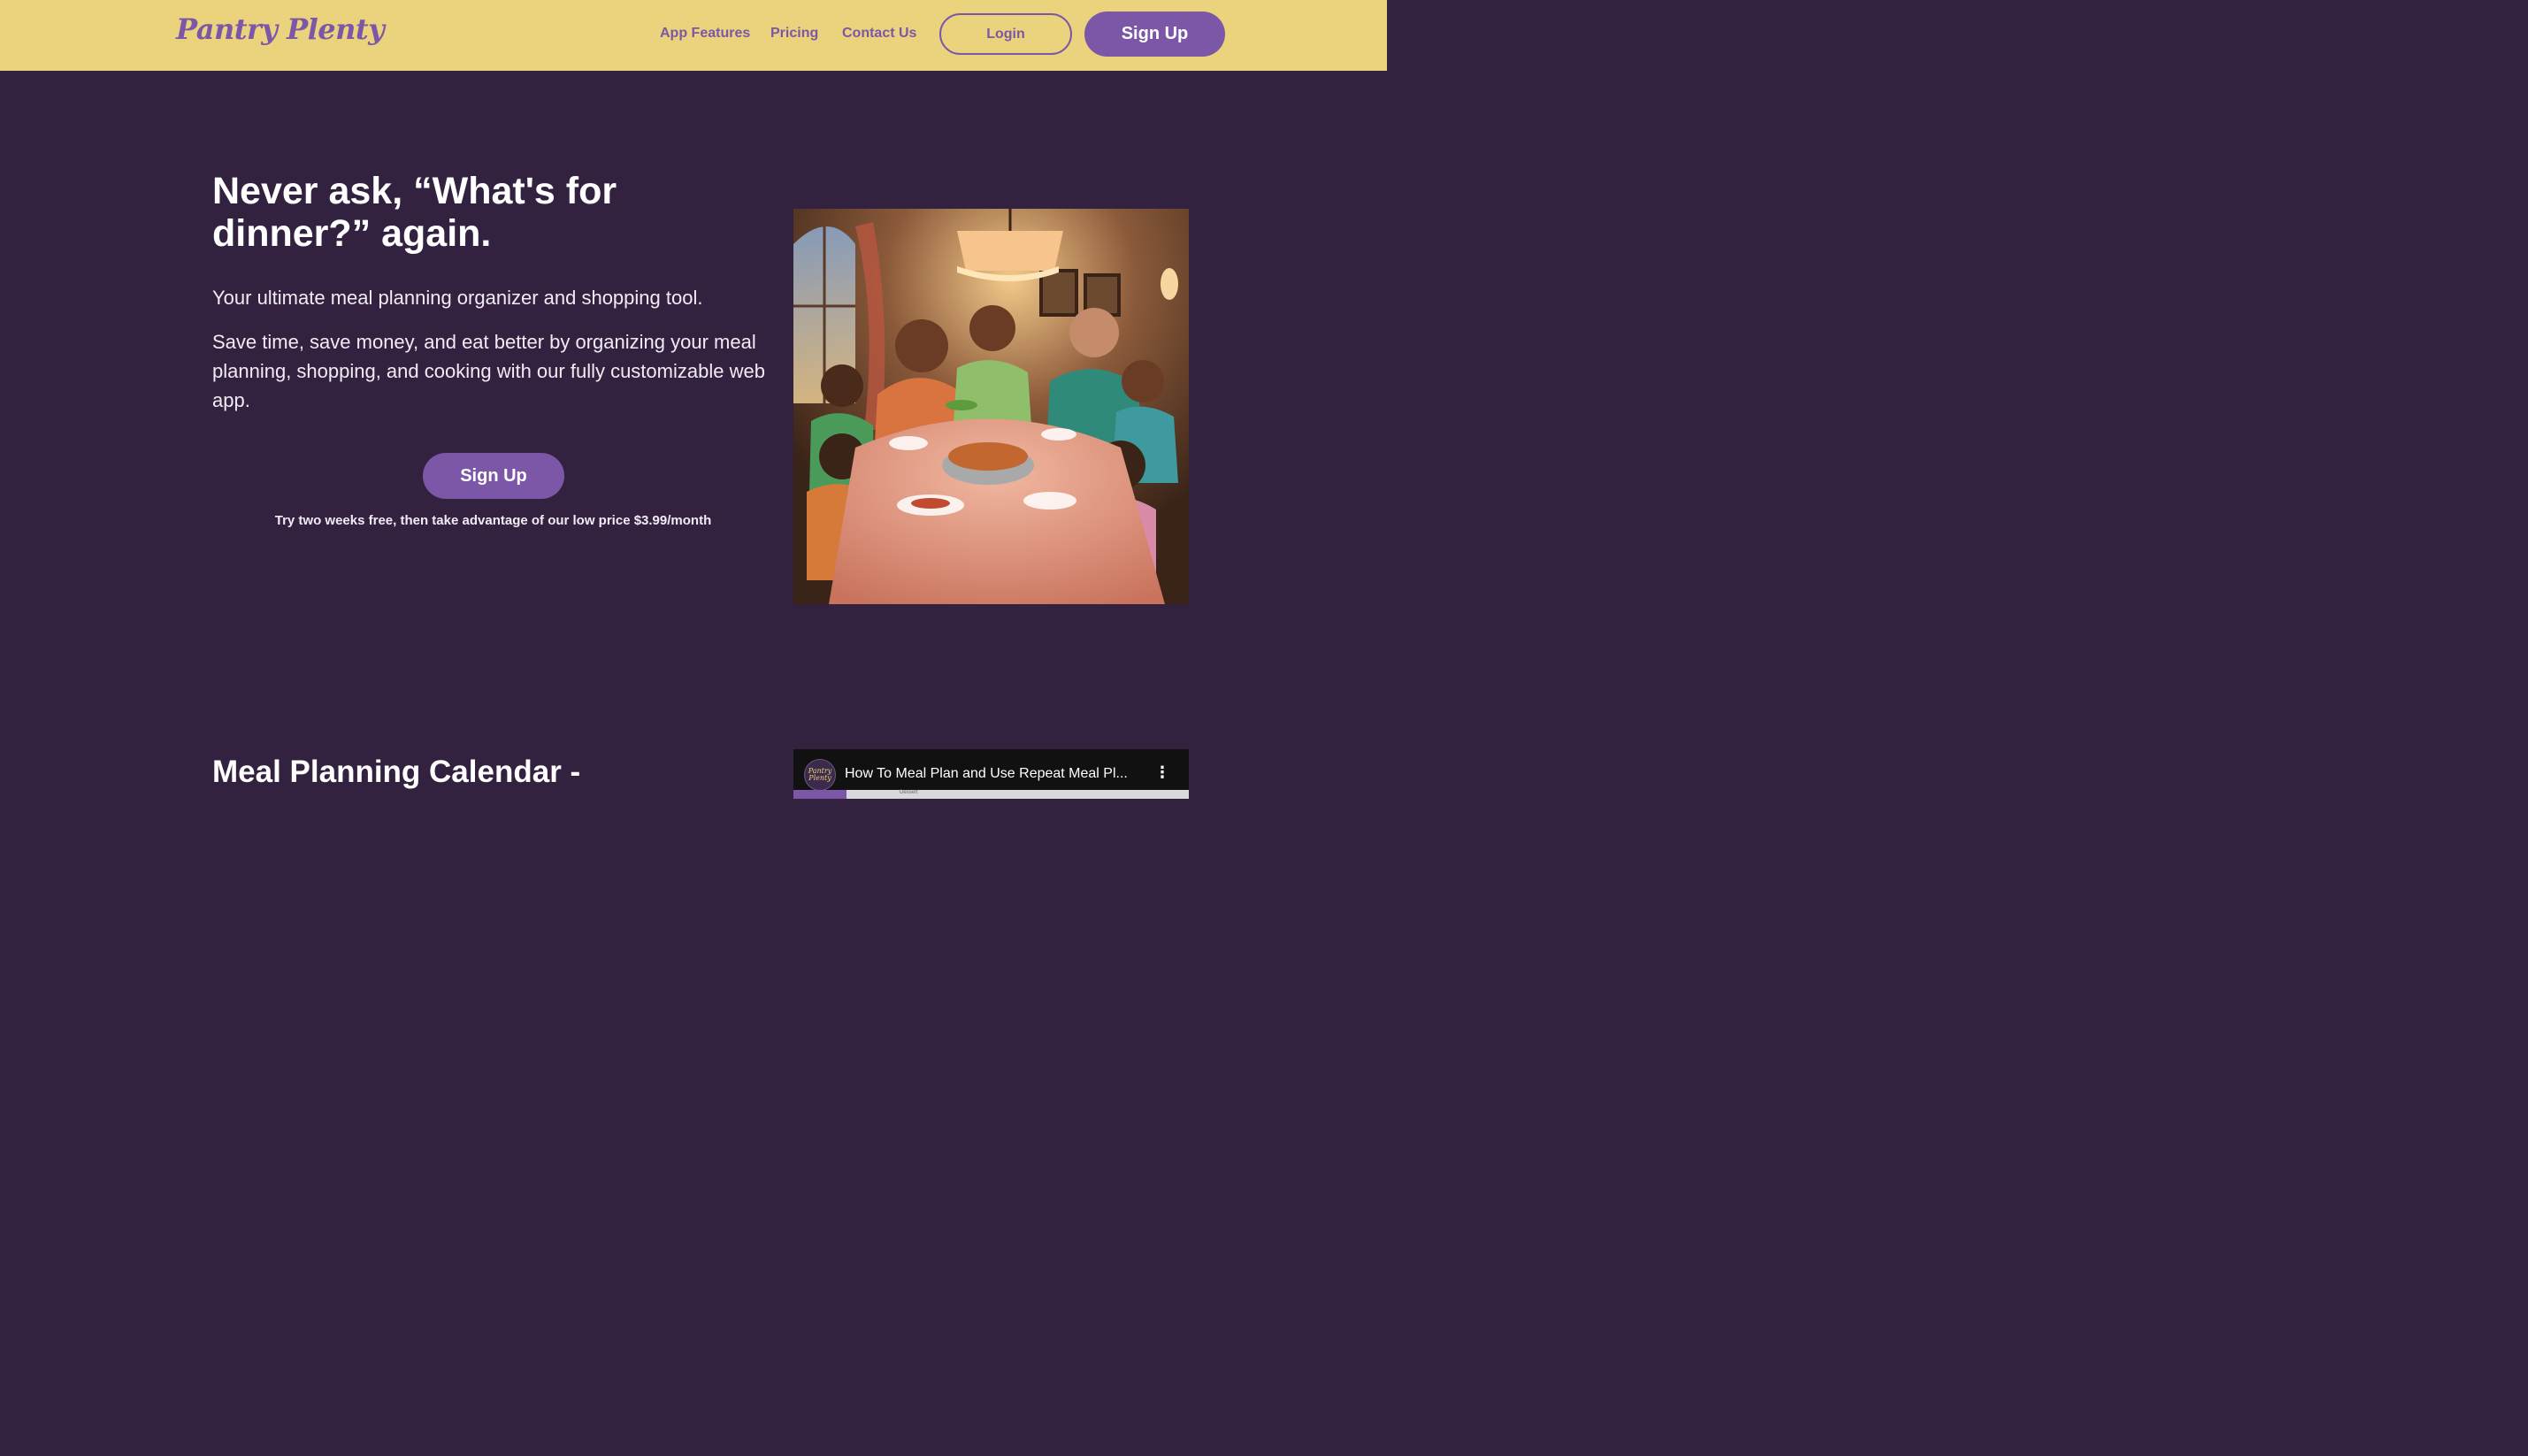  What do you see at coordinates (879, 34) in the screenshot?
I see `nav-contact-us: Contact Us` at bounding box center [879, 34].